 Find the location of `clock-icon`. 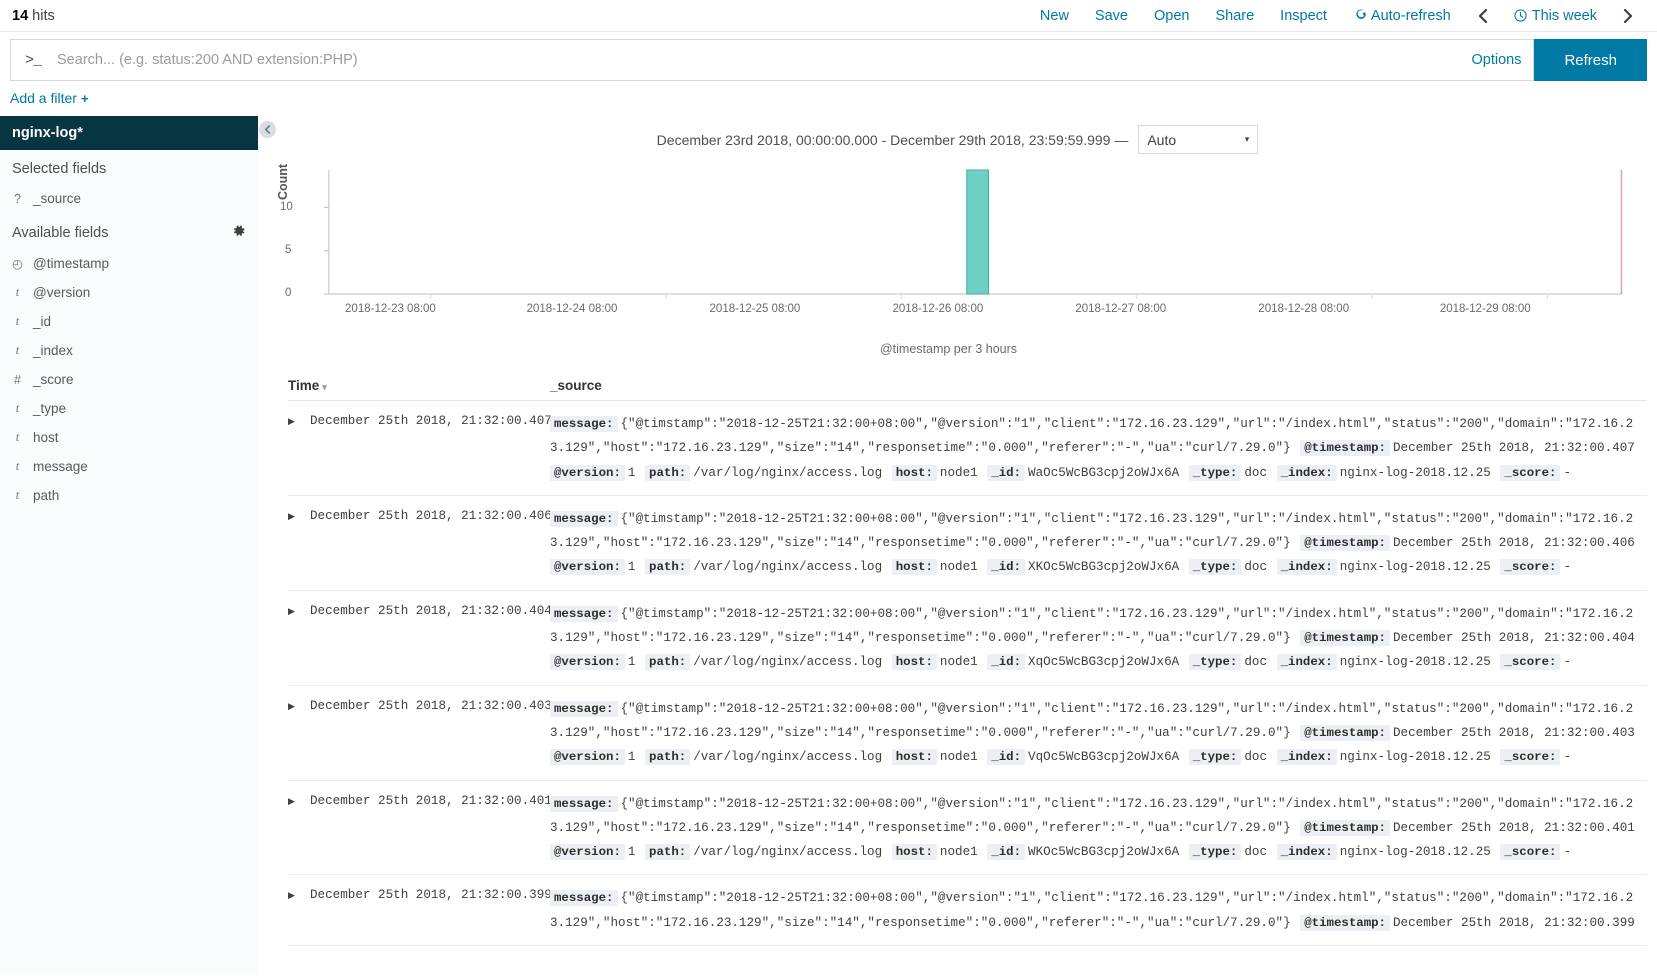

clock-icon is located at coordinates (1520, 15).